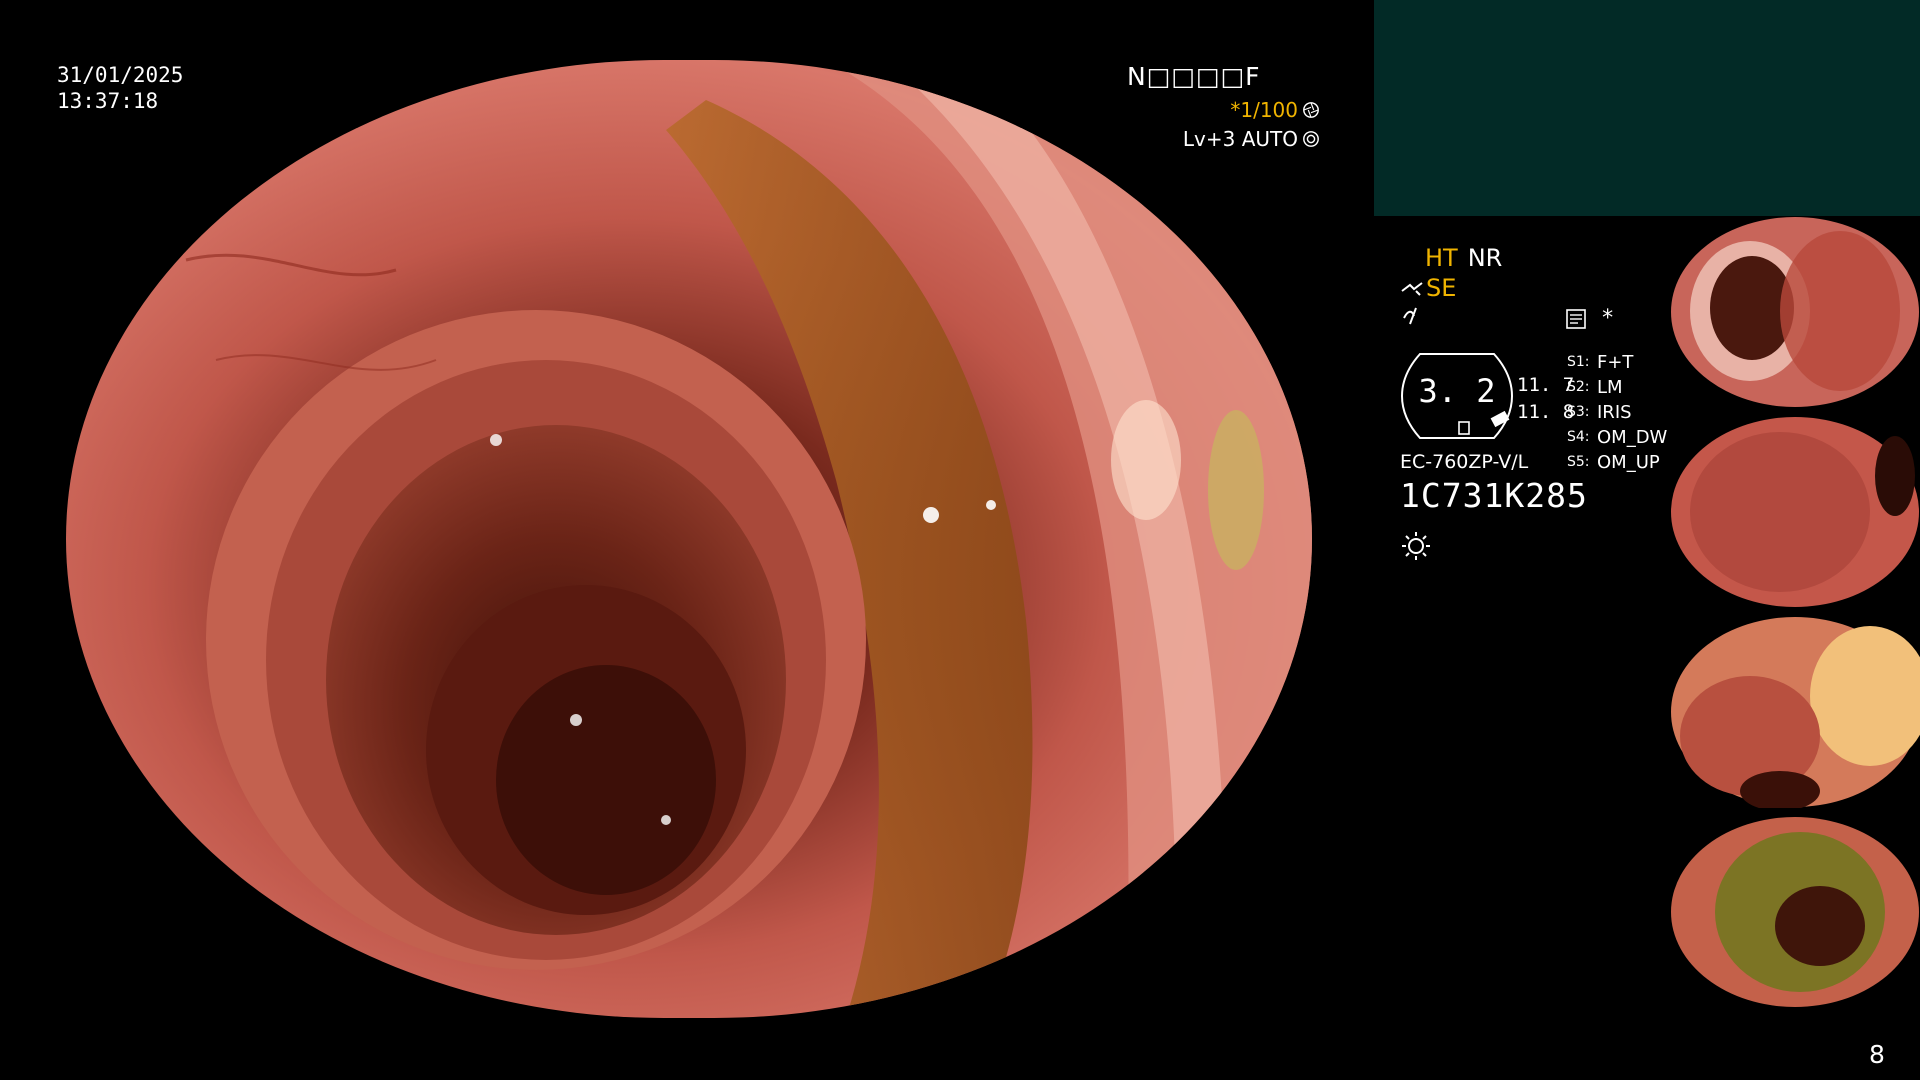  What do you see at coordinates (1600, 362) in the screenshot?
I see `switch-s1: S1: F+T` at bounding box center [1600, 362].